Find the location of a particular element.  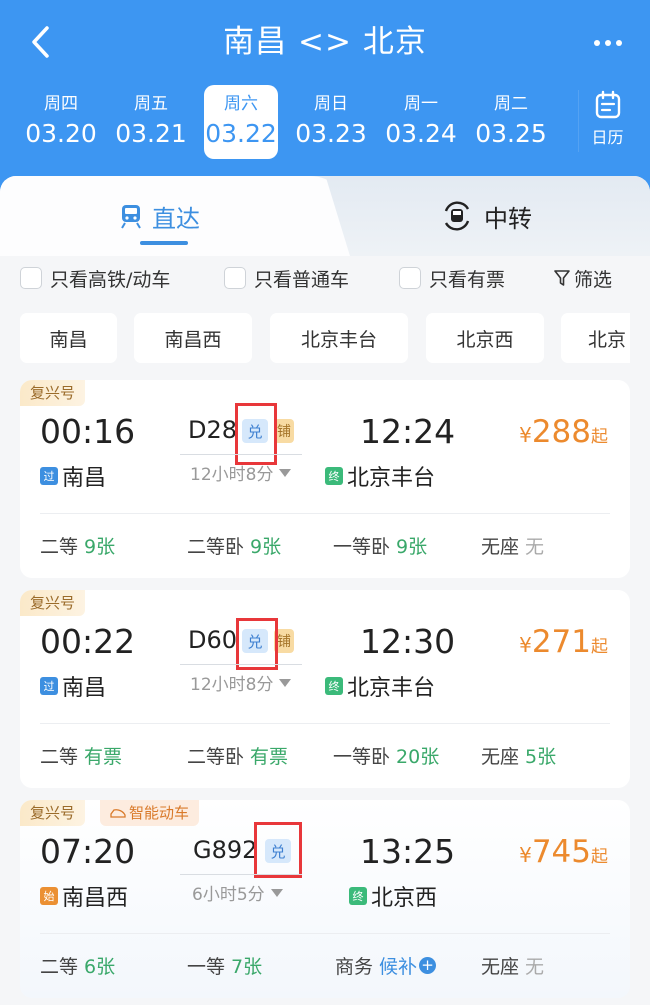

more-dot is located at coordinates (608, 43).